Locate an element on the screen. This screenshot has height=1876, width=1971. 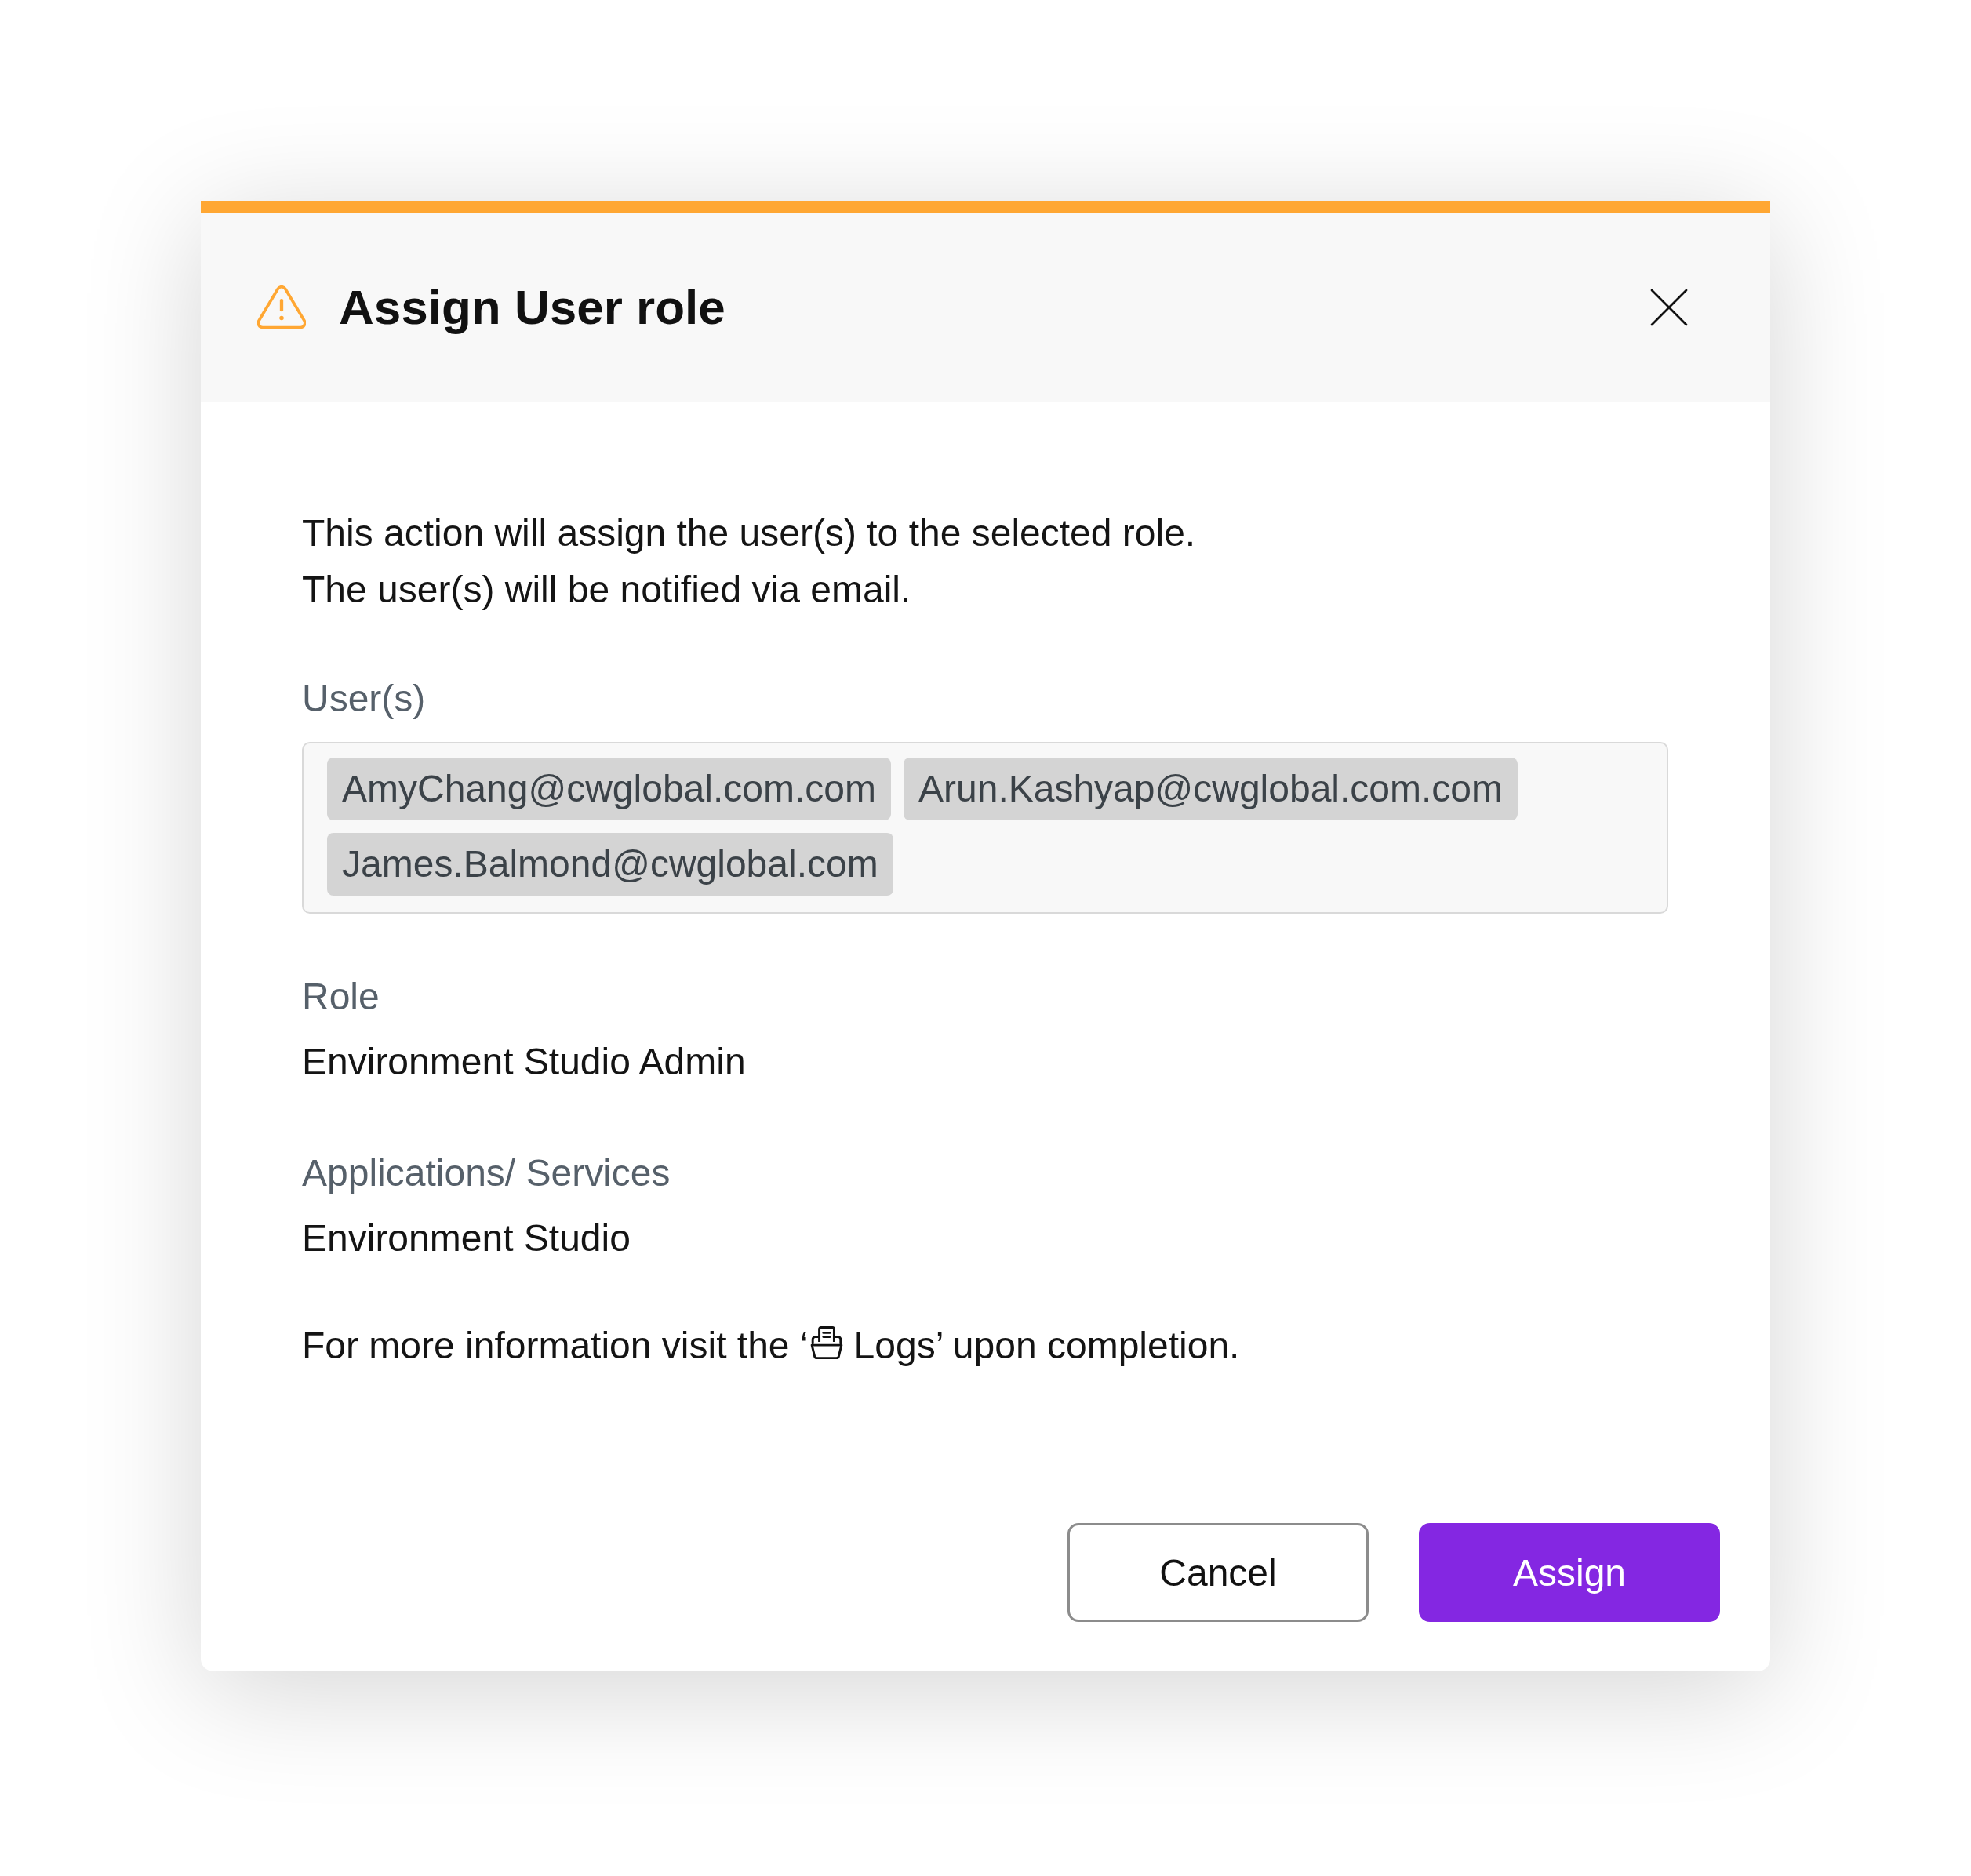
field-value: Environment Studio is located at coordinates (466, 1238).